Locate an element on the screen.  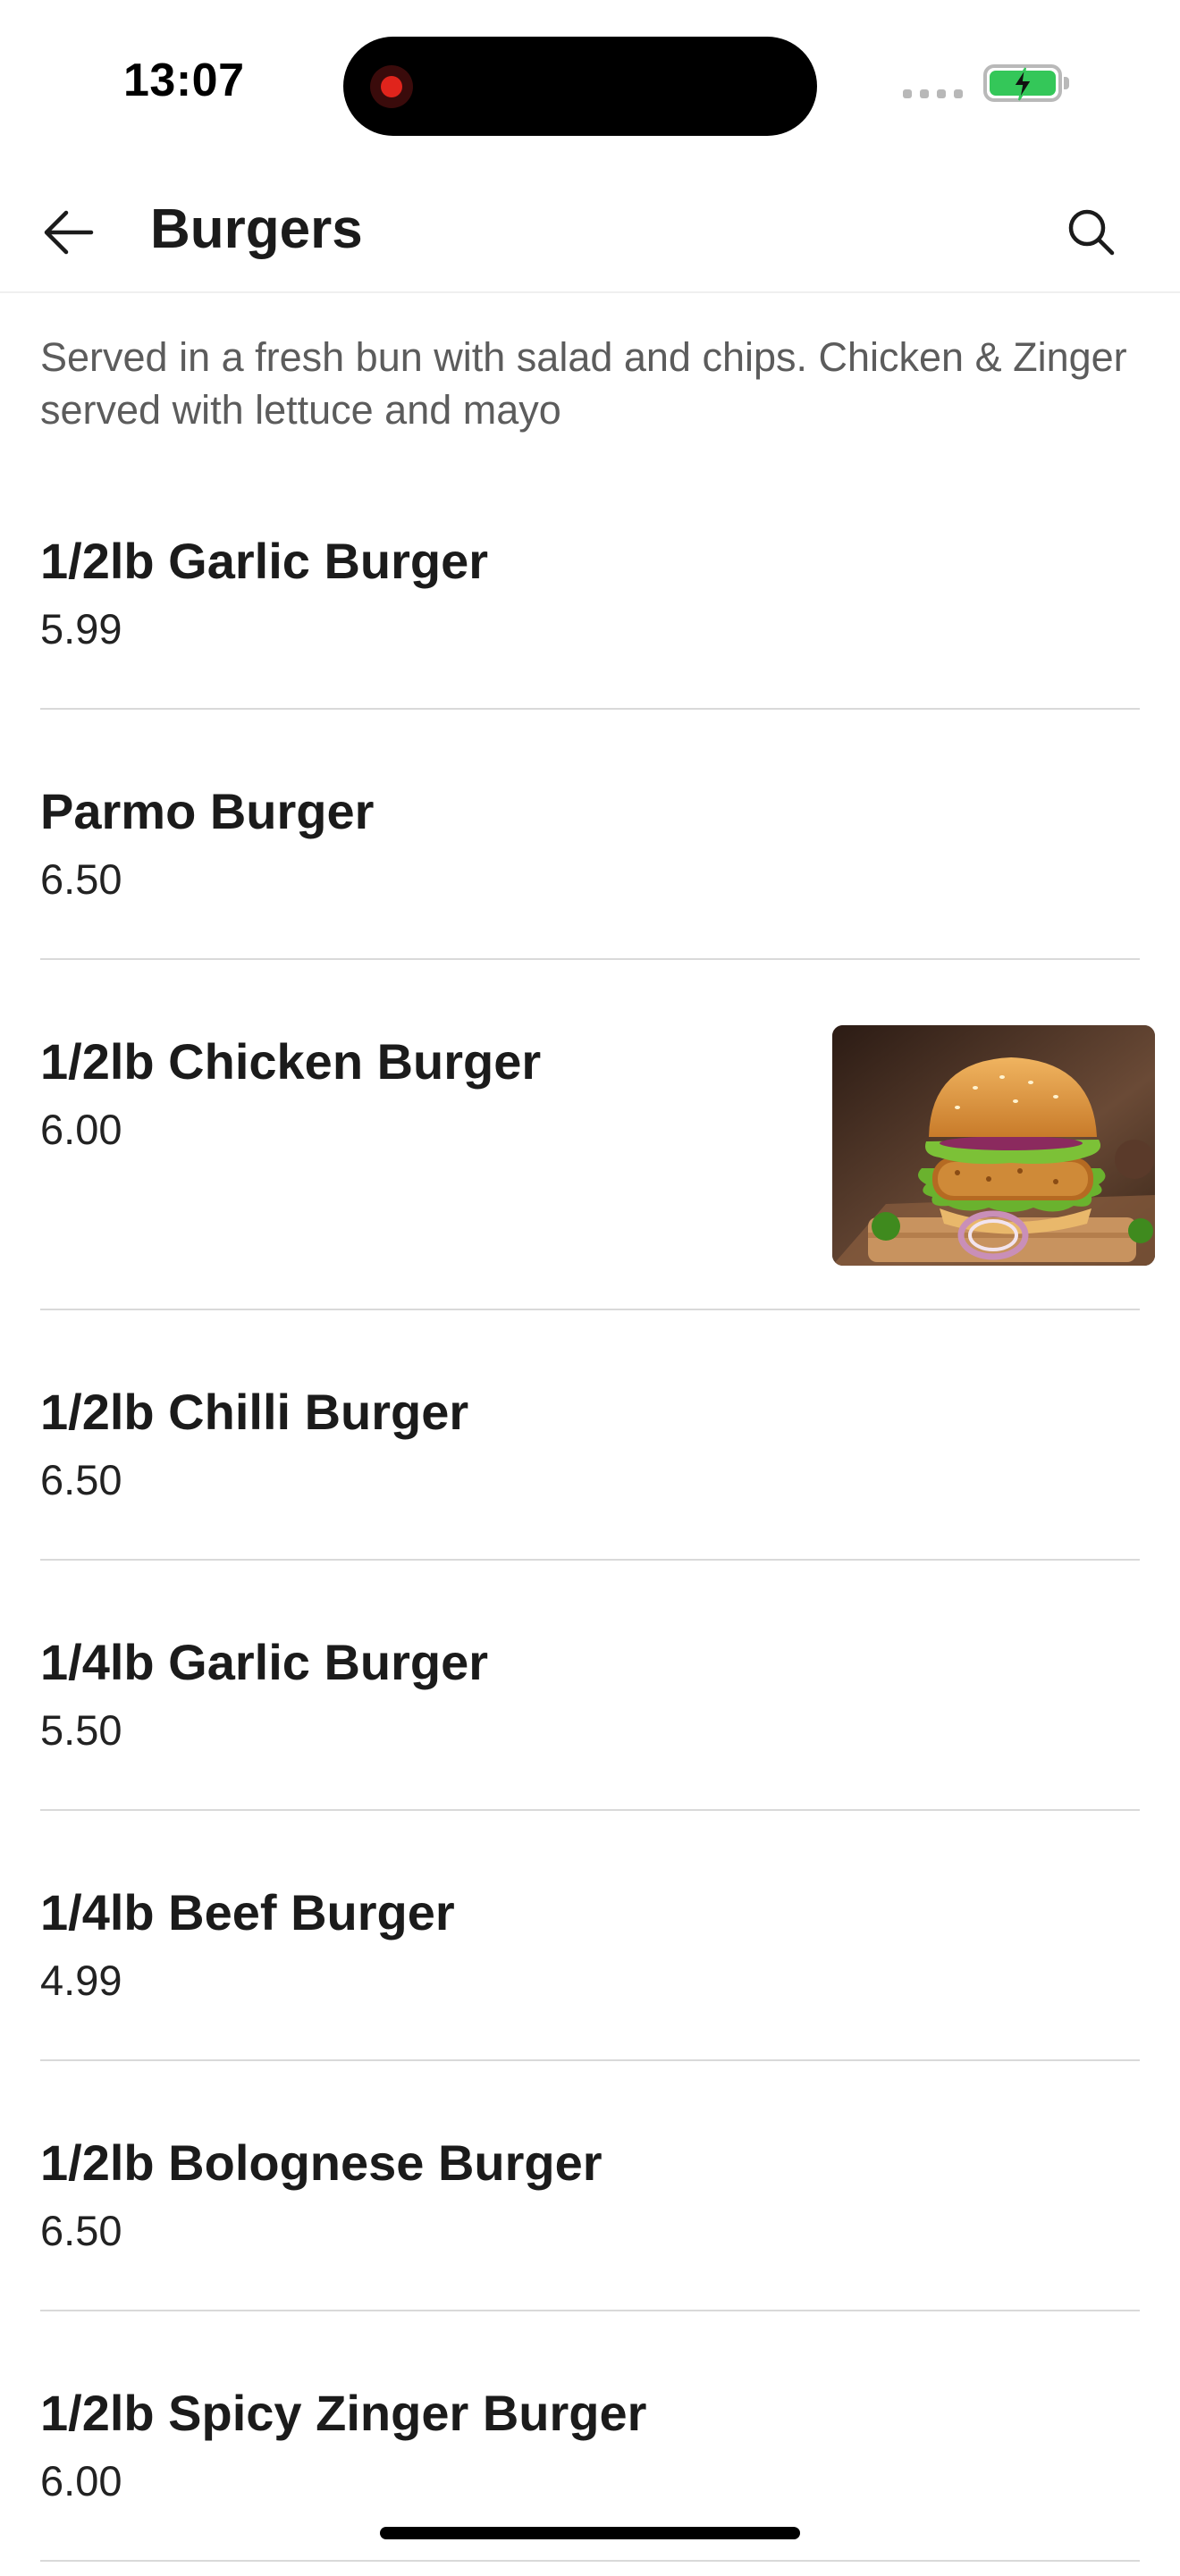
item-price: 4.99 is located at coordinates (81, 1981).